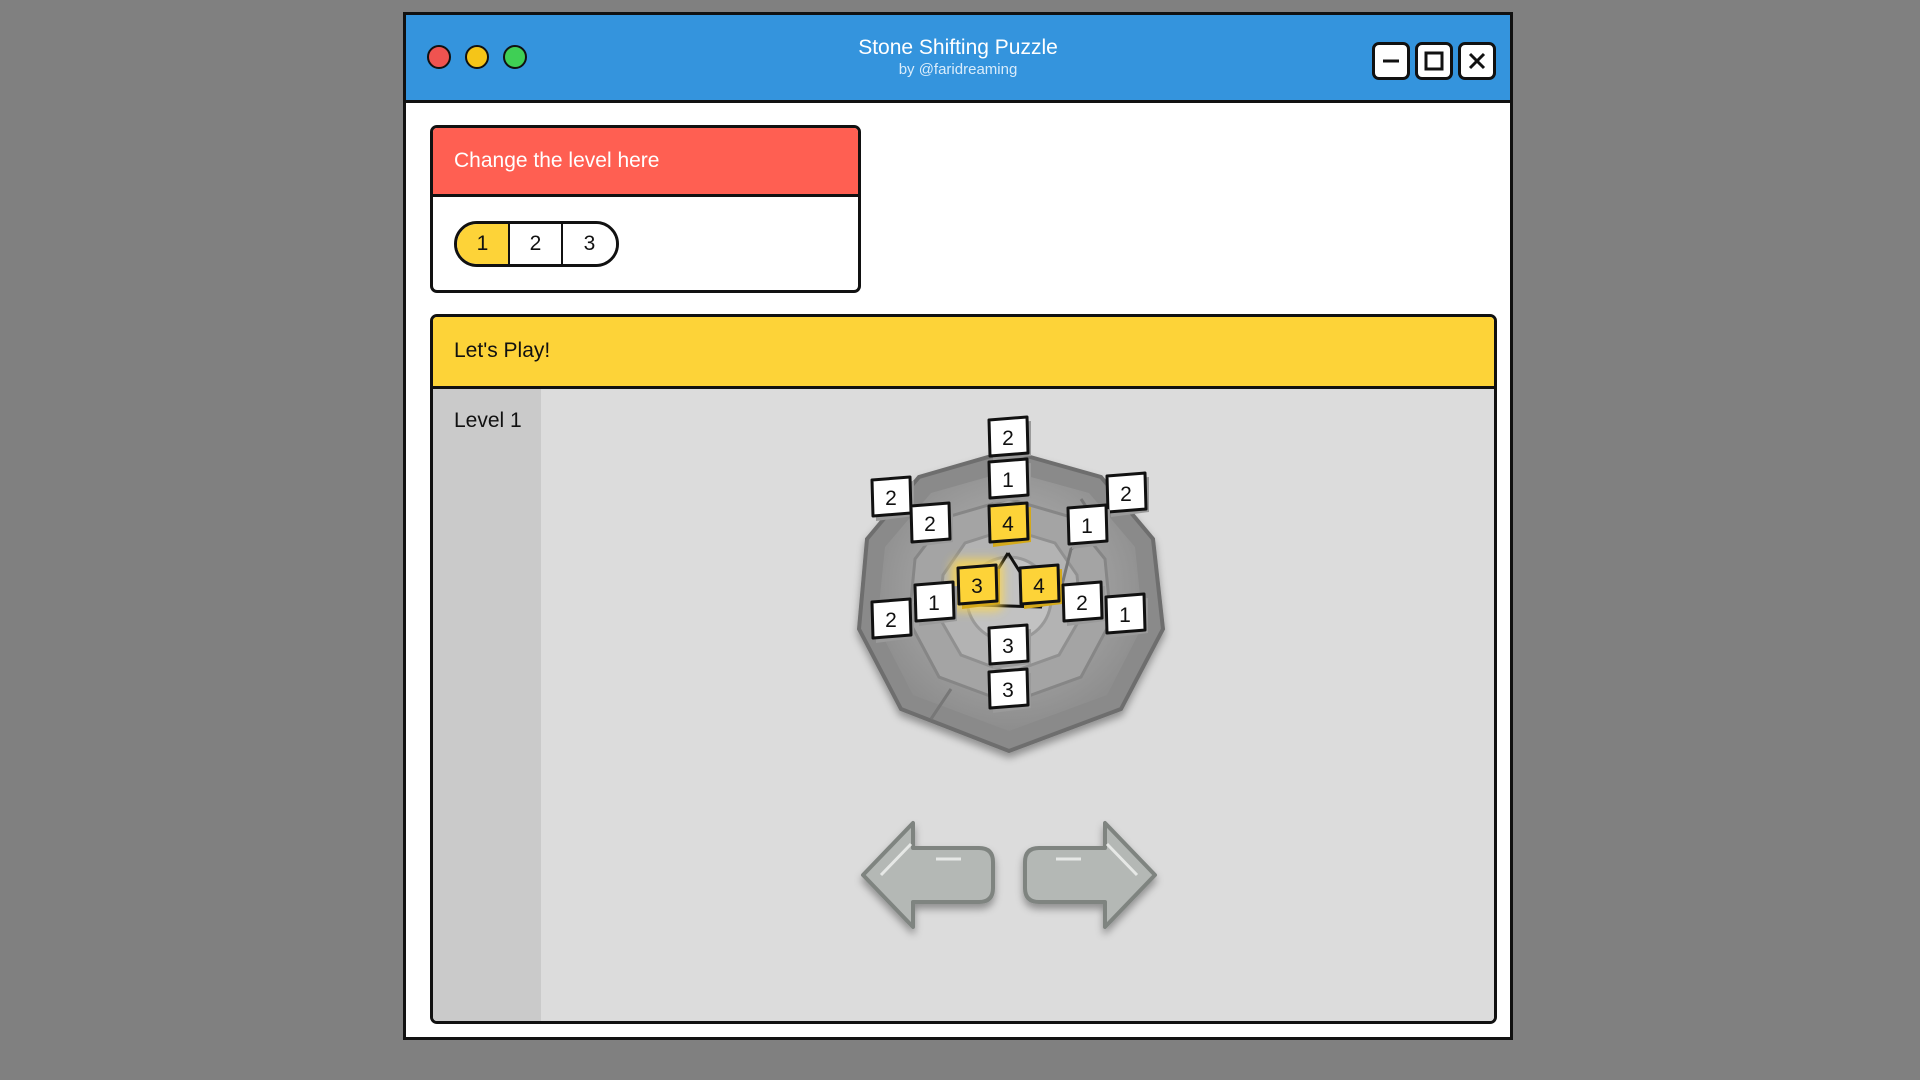 The width and height of the screenshot is (1920, 1080). I want to click on level-option-2: 2, so click(536, 244).